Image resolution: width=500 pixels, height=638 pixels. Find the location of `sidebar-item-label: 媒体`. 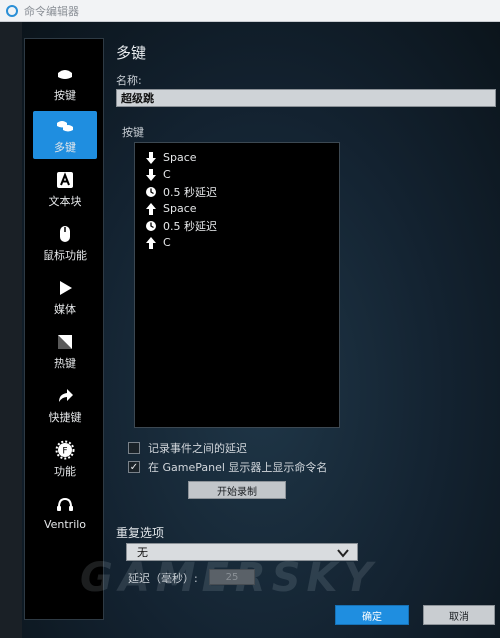

sidebar-item-label: 媒体 is located at coordinates (65, 309).